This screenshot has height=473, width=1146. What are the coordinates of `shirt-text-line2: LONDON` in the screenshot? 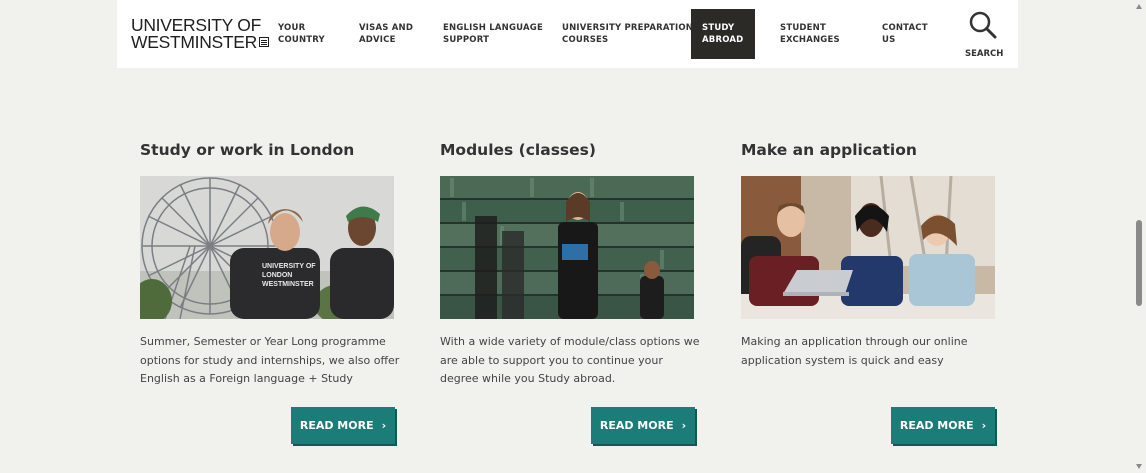 It's located at (277, 275).